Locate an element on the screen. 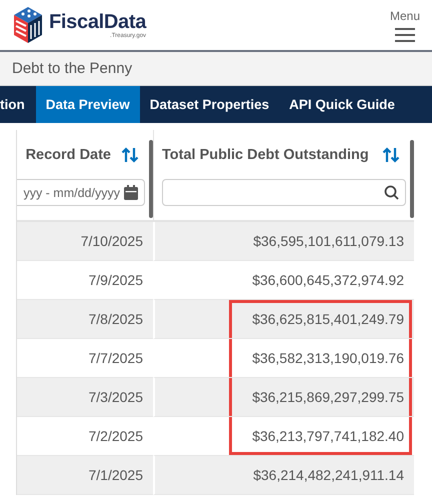 The image size is (432, 500). tab: Data Preview is located at coordinates (88, 104).